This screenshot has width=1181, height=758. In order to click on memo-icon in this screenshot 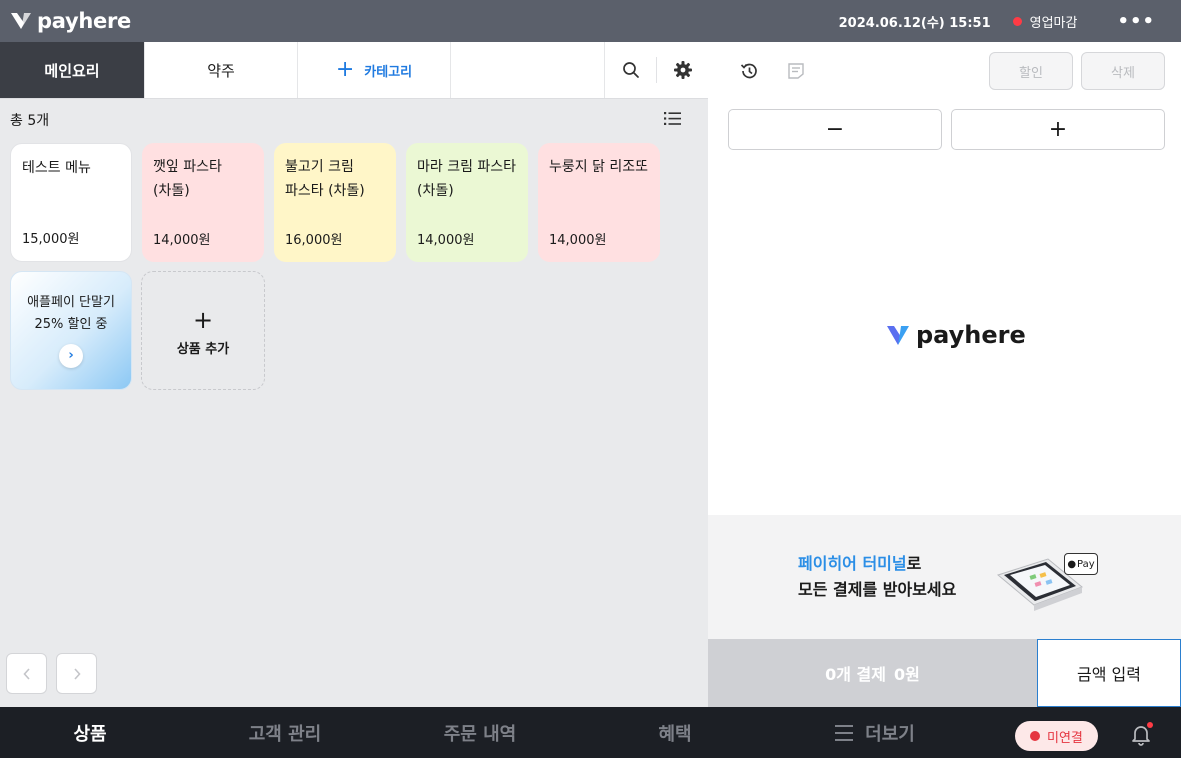, I will do `click(796, 71)`.